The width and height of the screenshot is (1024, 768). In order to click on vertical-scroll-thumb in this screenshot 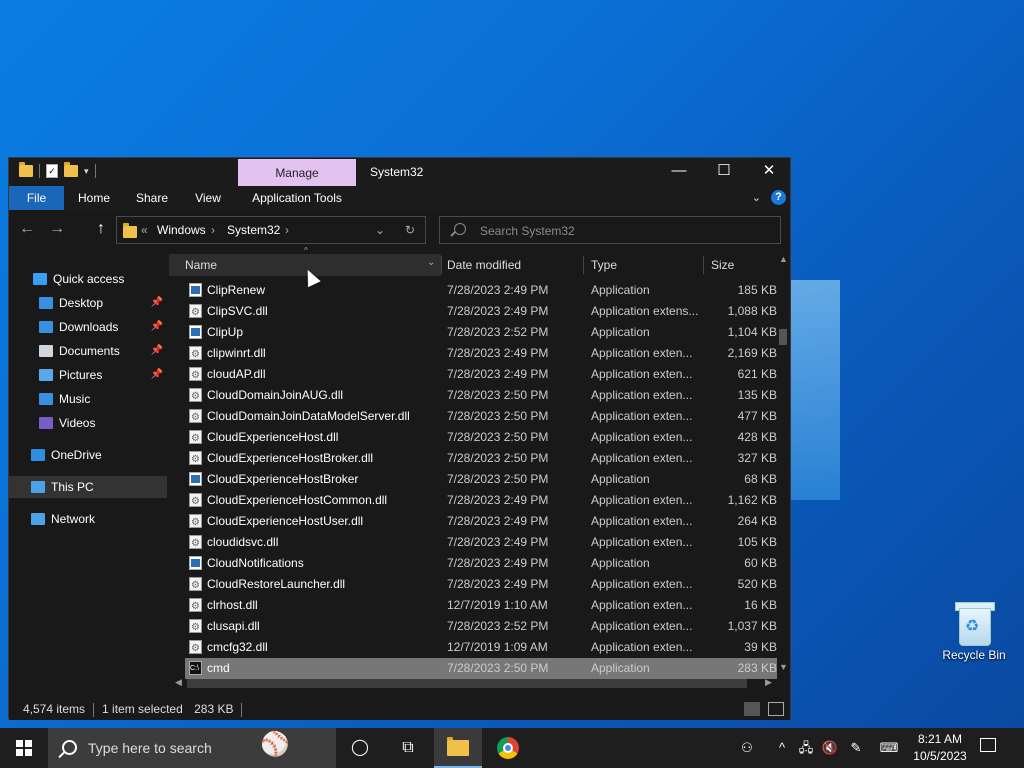, I will do `click(783, 337)`.